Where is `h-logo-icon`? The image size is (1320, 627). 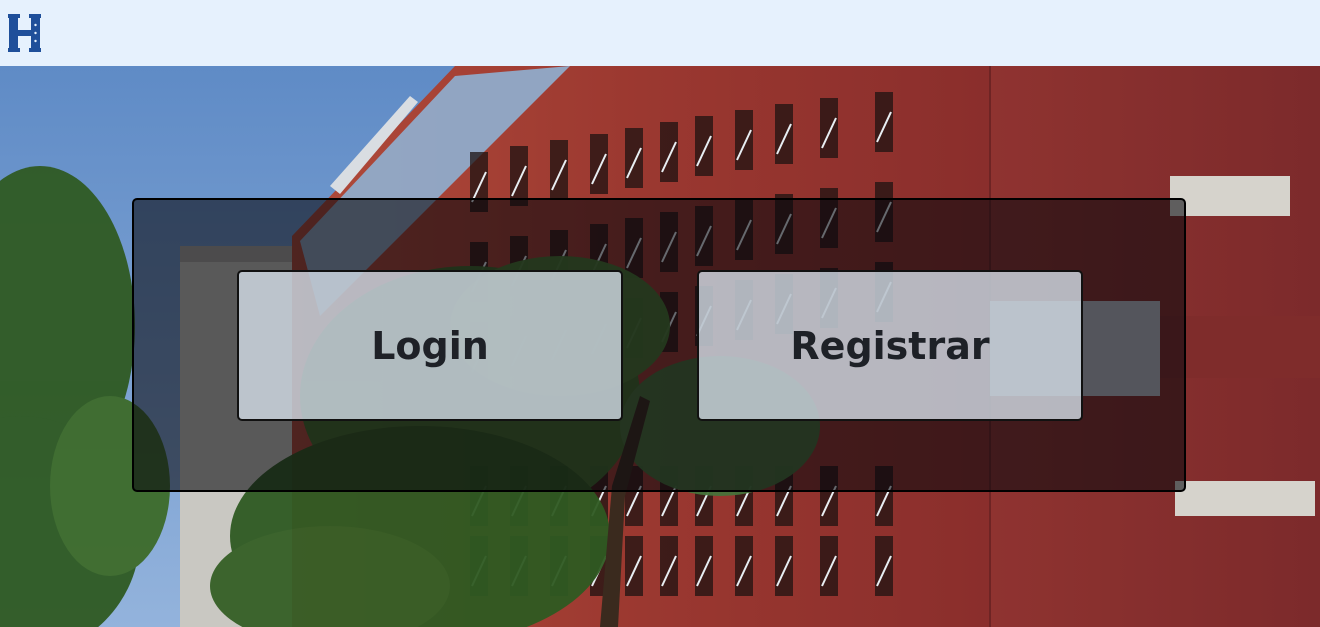 h-logo-icon is located at coordinates (25, 33).